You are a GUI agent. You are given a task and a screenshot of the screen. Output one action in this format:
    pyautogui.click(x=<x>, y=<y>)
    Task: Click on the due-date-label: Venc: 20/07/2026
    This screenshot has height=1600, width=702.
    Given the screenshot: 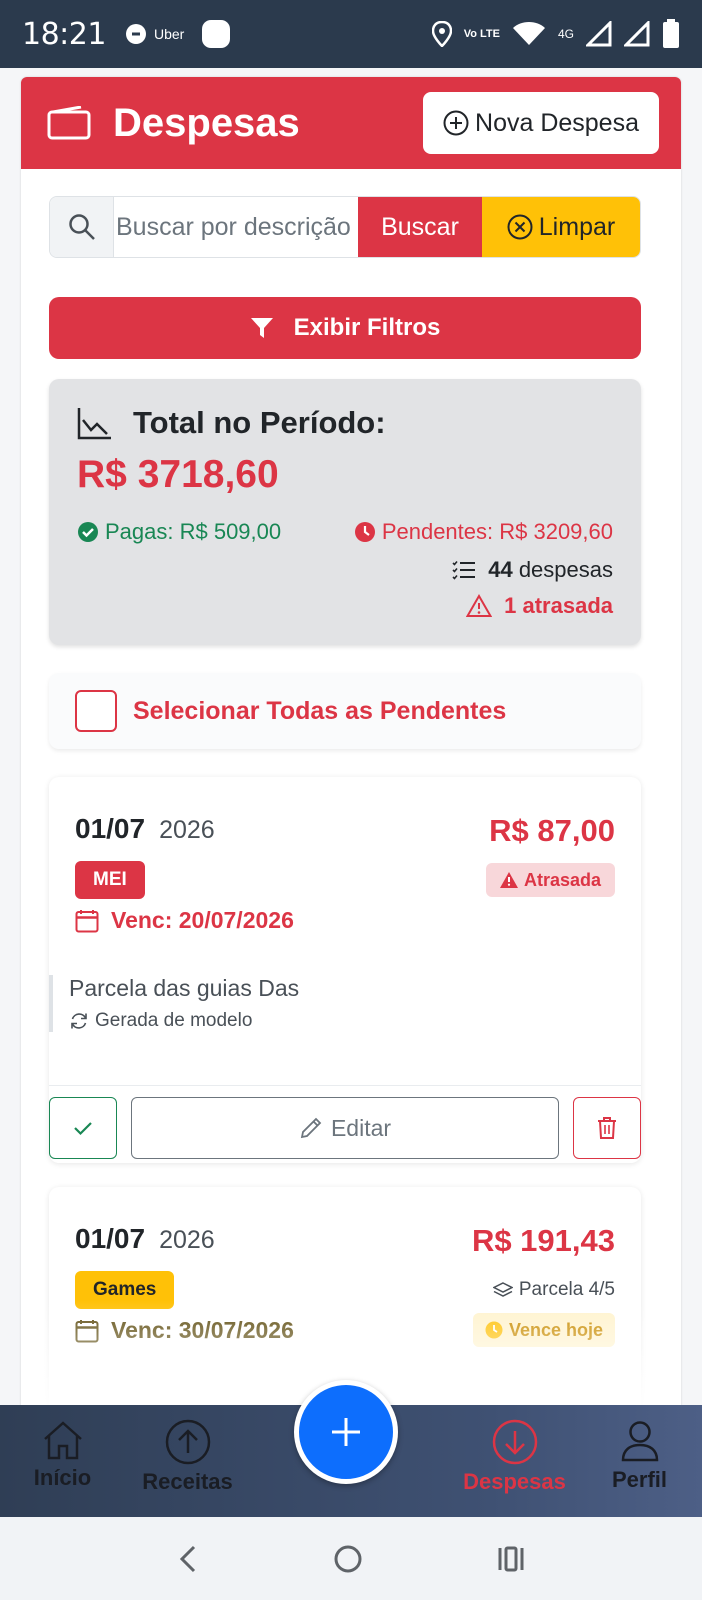 What is the action you would take?
    pyautogui.click(x=202, y=920)
    